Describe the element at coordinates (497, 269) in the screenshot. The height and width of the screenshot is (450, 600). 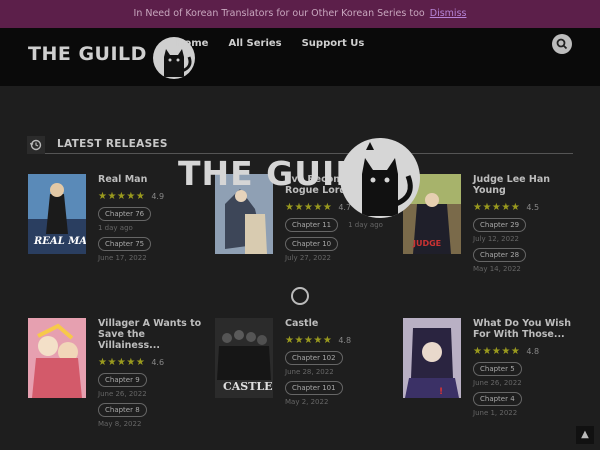
I see `release-date: May 14, 2022` at that location.